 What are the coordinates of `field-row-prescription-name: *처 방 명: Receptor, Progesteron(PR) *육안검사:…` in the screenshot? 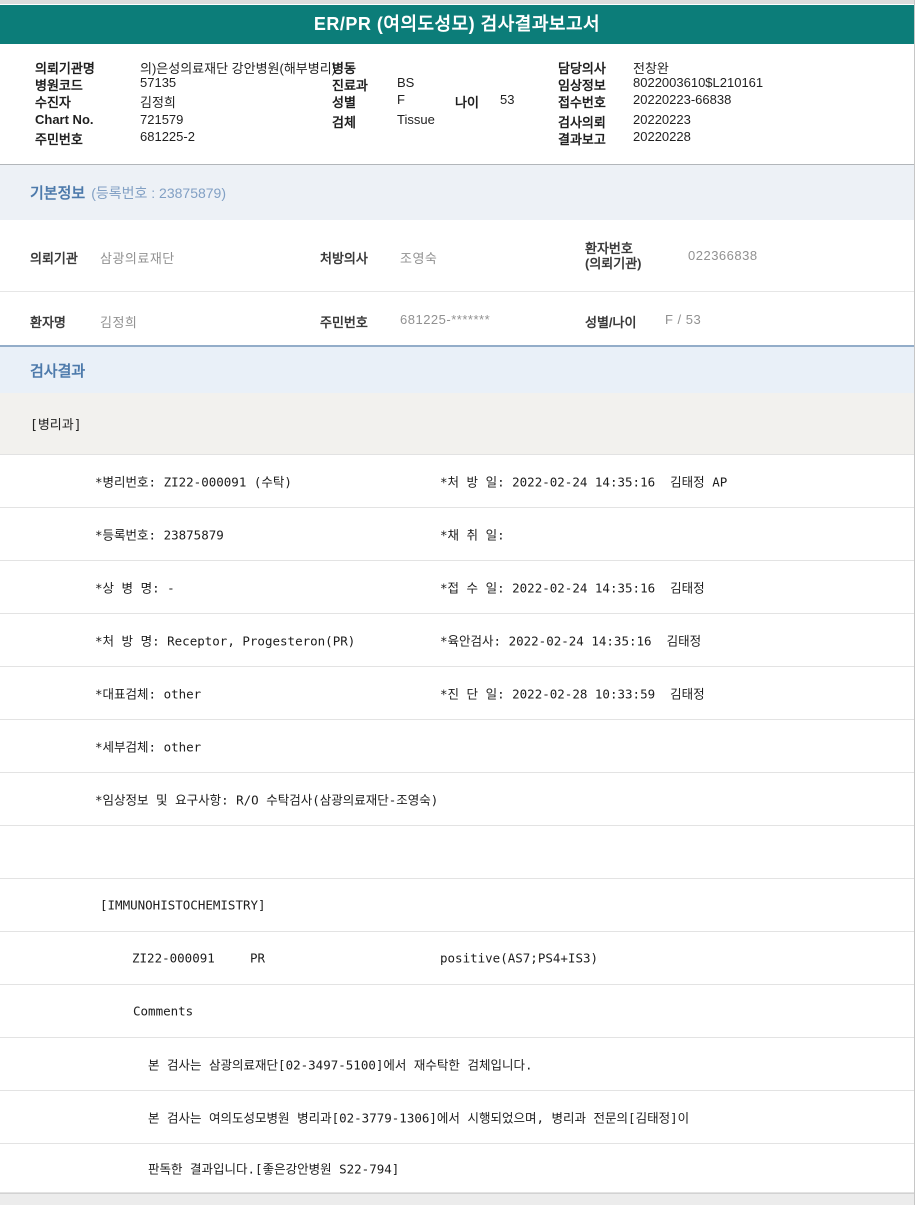 It's located at (457, 640).